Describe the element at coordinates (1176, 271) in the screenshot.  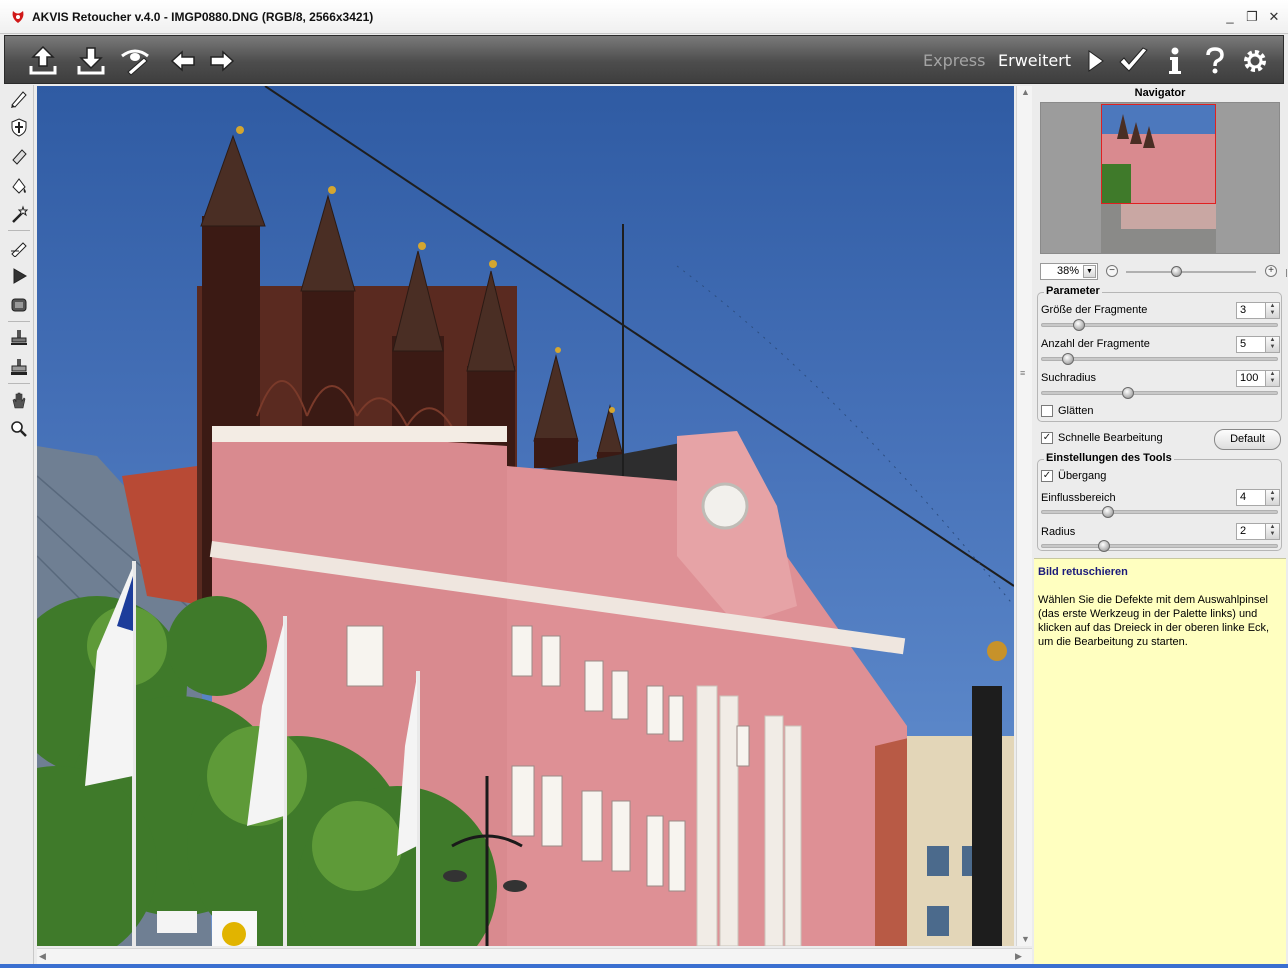
I see `zoom-slider-knob` at that location.